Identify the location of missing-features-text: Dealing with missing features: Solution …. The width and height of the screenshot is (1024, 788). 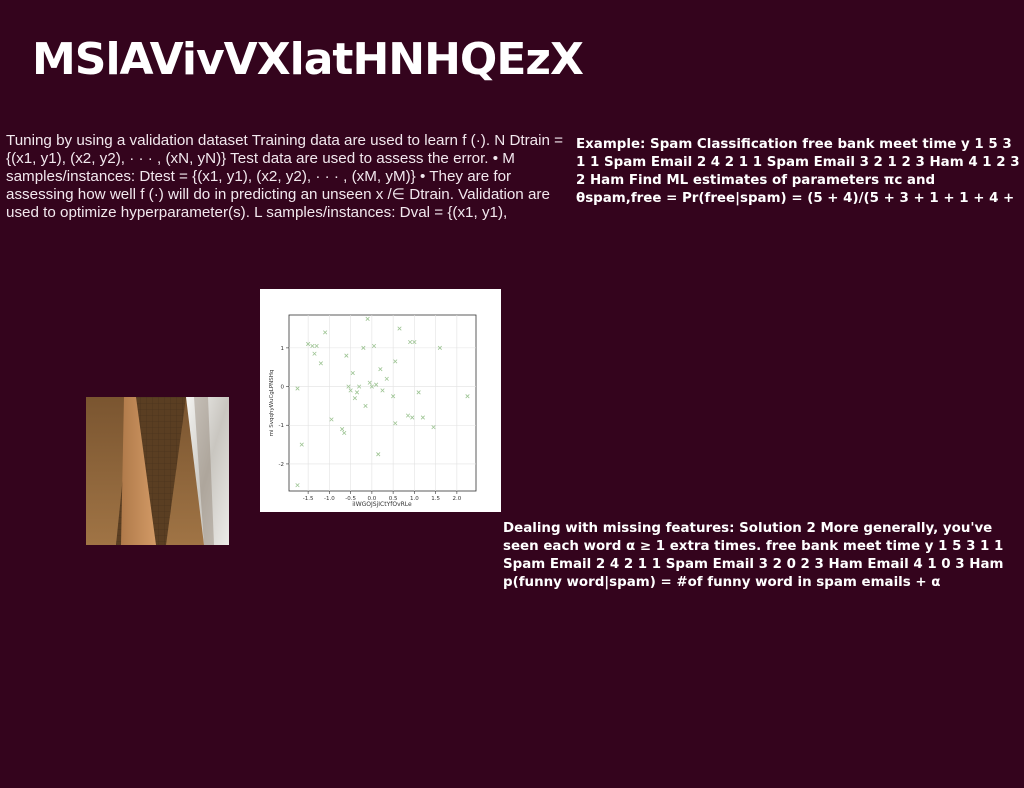
(753, 555).